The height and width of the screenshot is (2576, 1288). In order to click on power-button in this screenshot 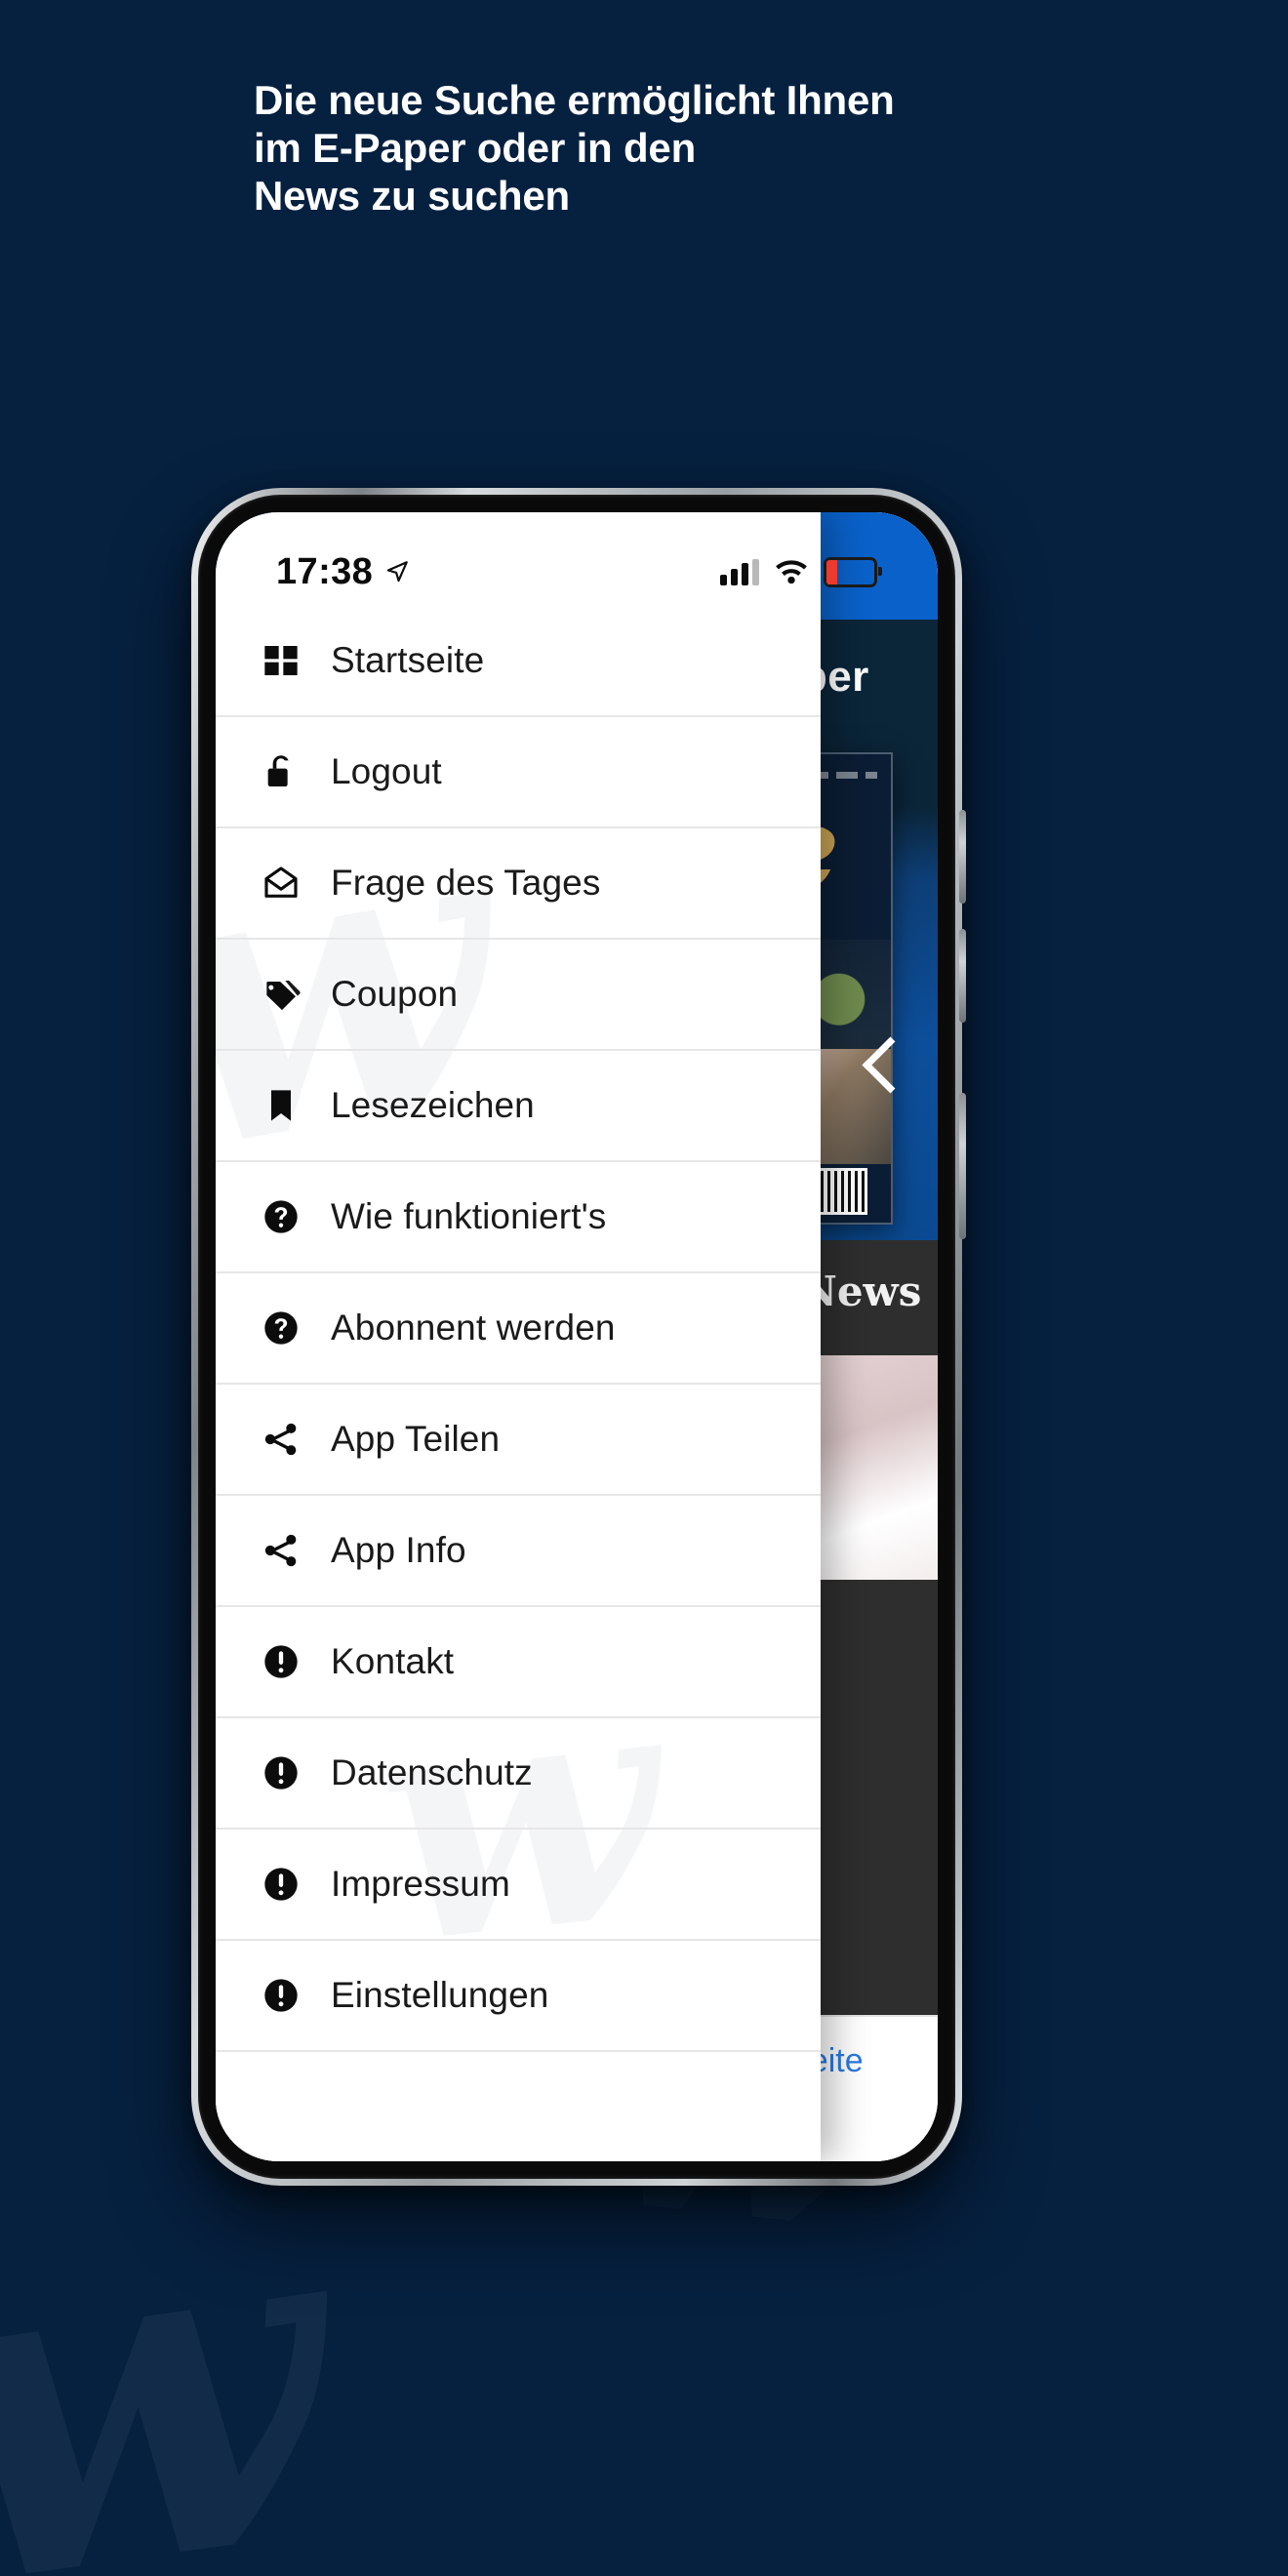, I will do `click(962, 1166)`.